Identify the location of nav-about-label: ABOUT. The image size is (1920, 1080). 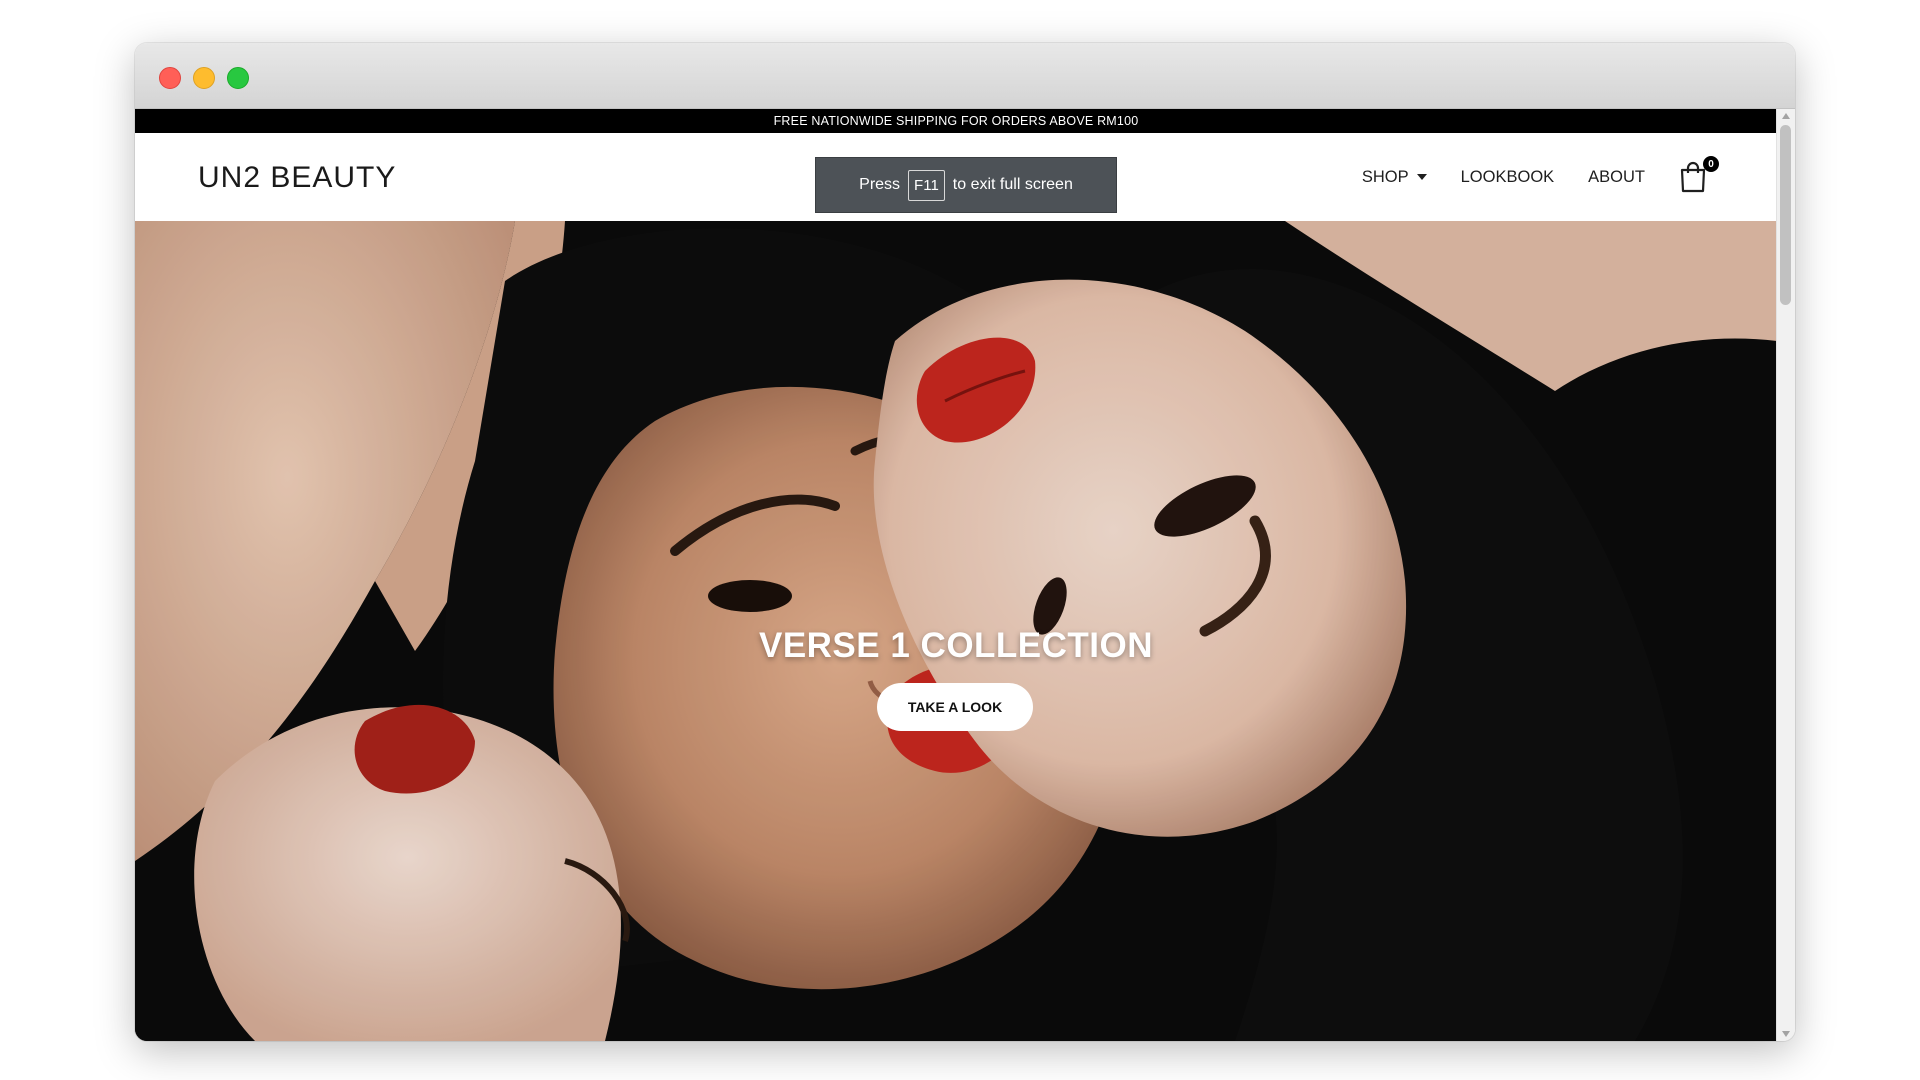
(1616, 176).